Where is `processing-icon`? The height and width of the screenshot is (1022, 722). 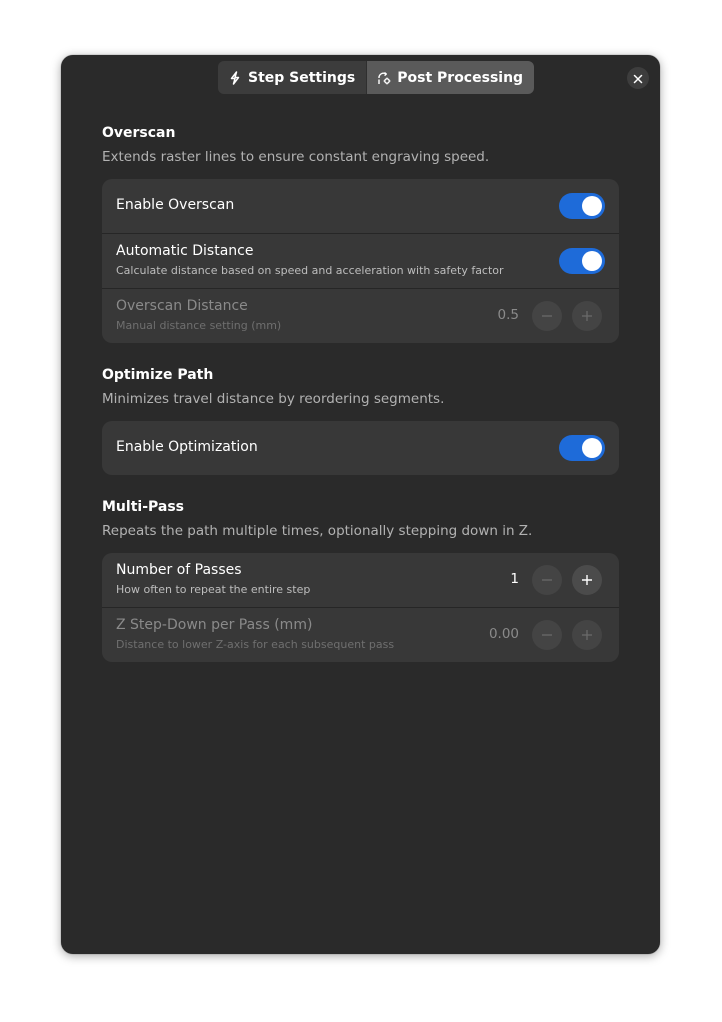
processing-icon is located at coordinates (384, 78).